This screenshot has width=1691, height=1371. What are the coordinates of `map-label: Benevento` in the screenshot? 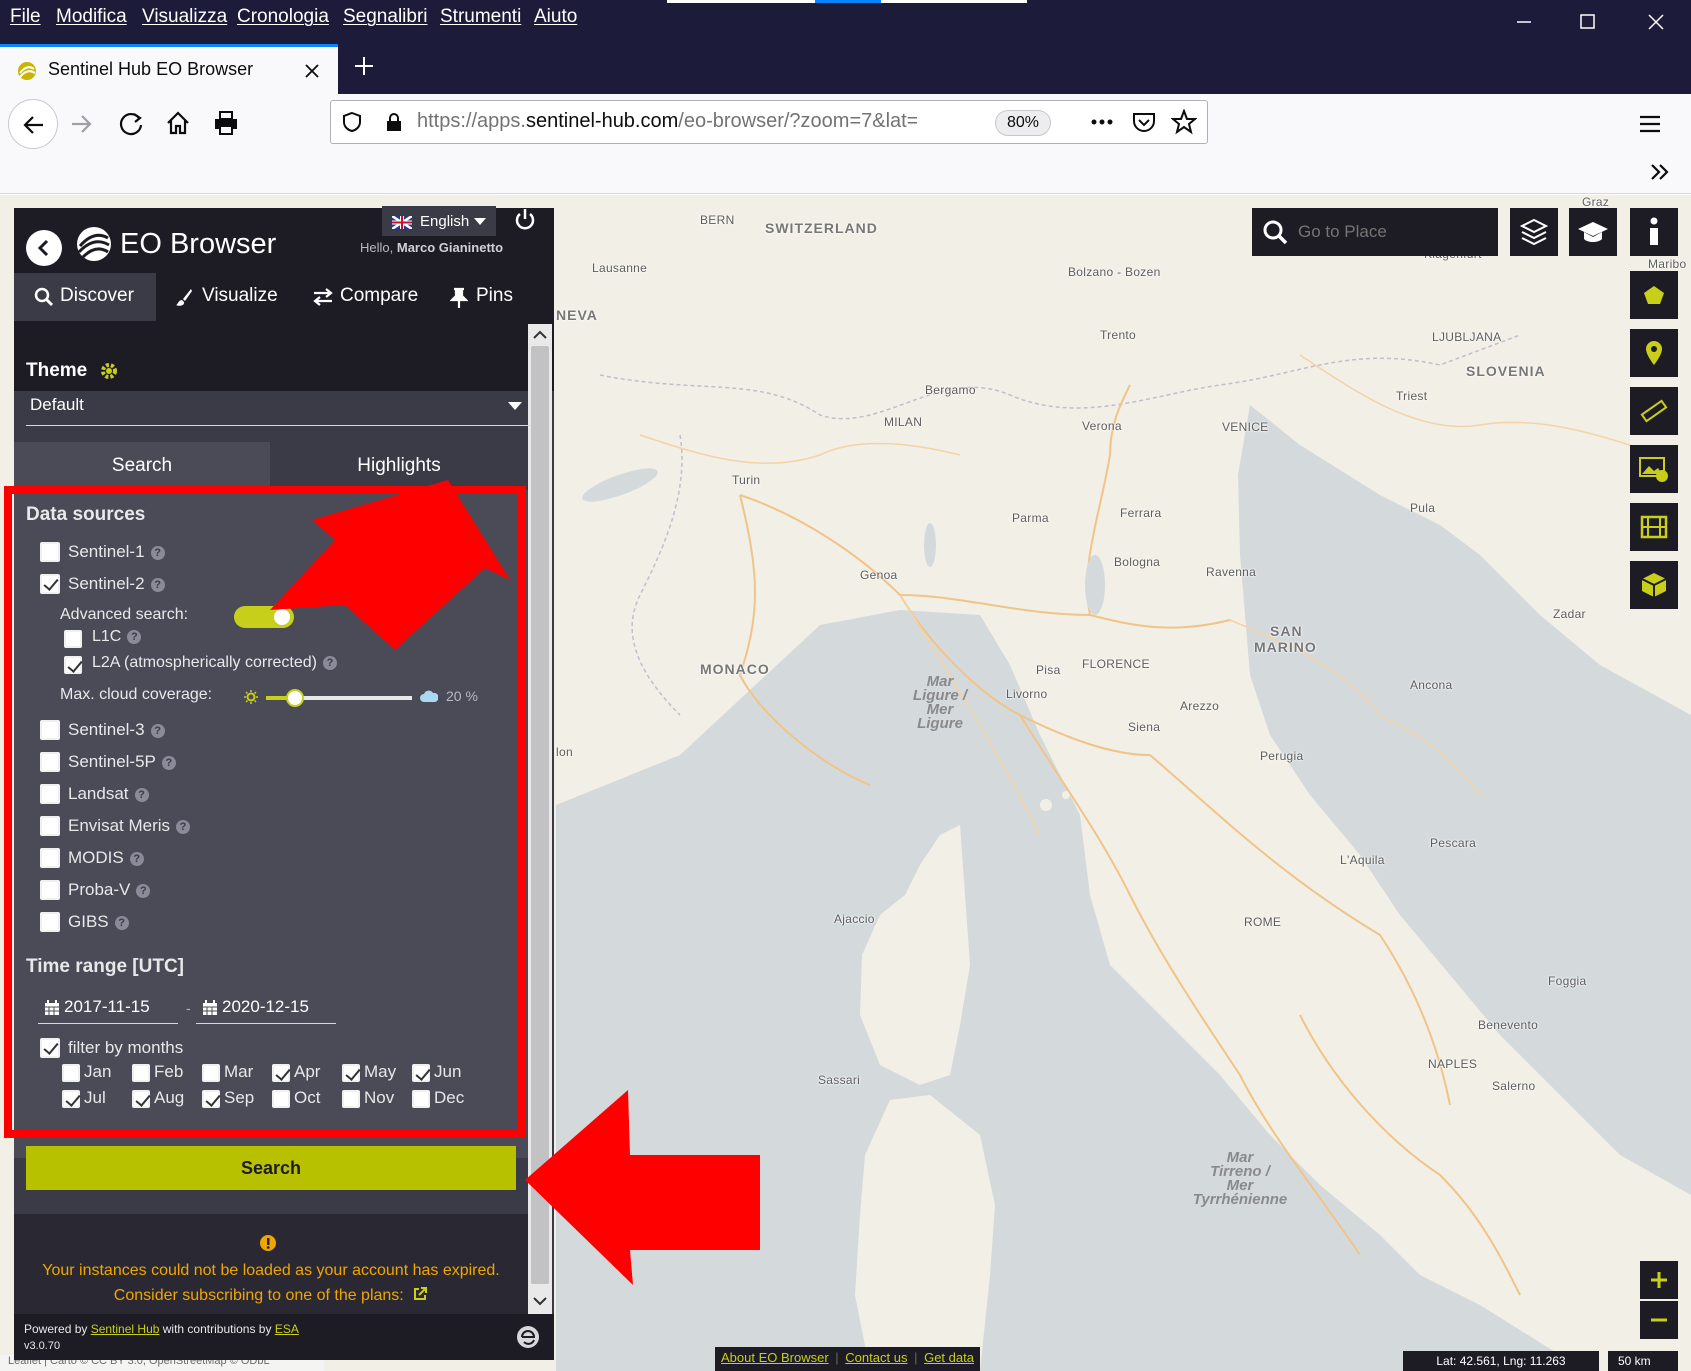 It's located at (1508, 1025).